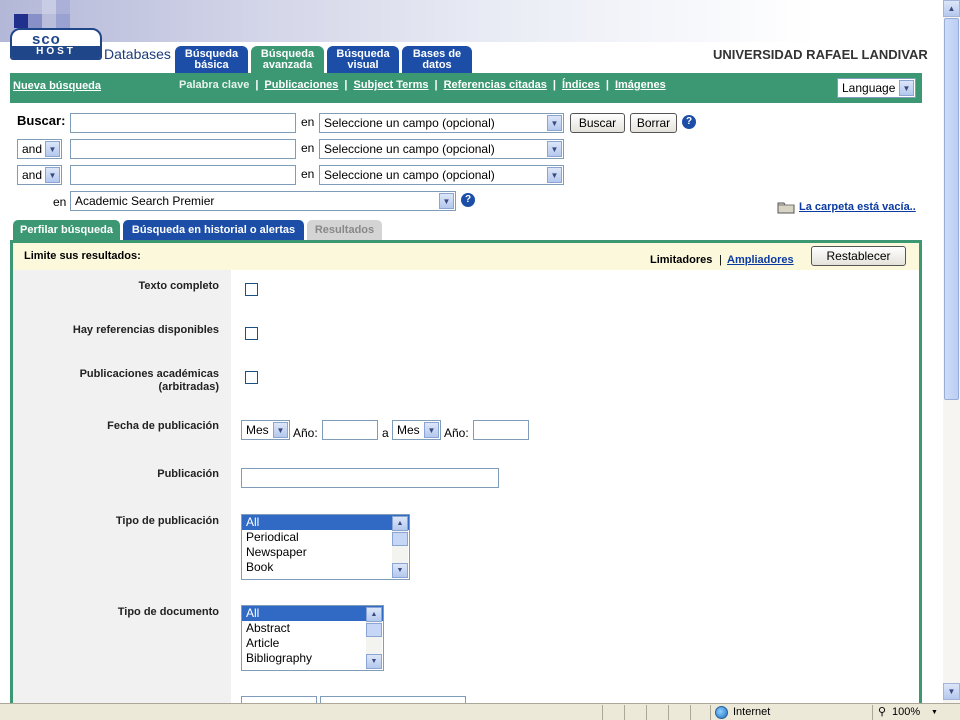 This screenshot has height=720, width=960. Describe the element at coordinates (60, 202) in the screenshot. I see `database-in-label: en` at that location.